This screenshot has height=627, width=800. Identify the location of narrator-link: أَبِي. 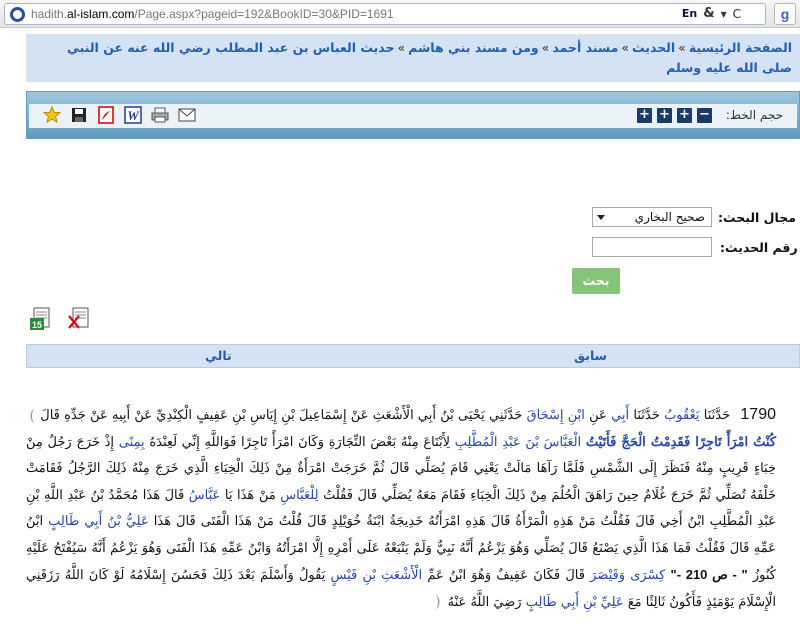
(620, 415).